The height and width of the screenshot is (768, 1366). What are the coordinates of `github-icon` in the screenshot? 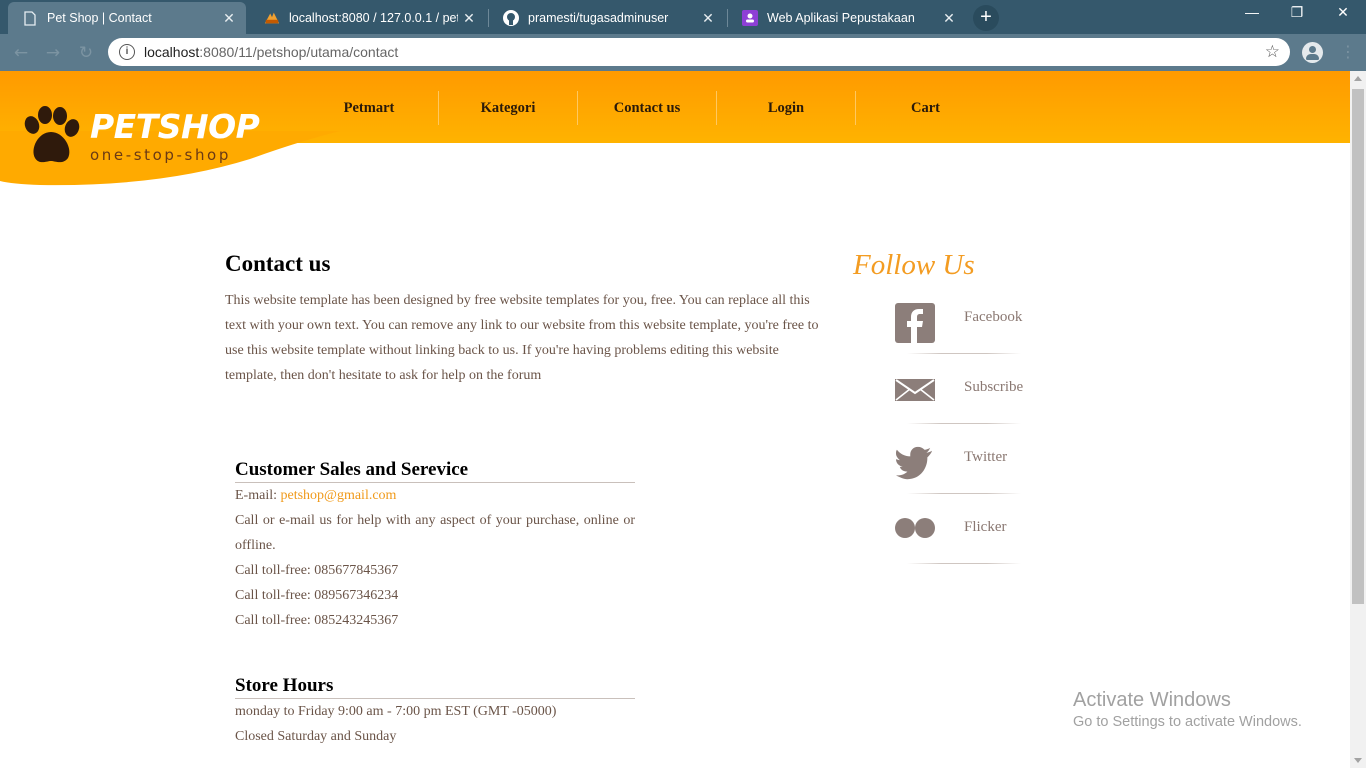 It's located at (511, 18).